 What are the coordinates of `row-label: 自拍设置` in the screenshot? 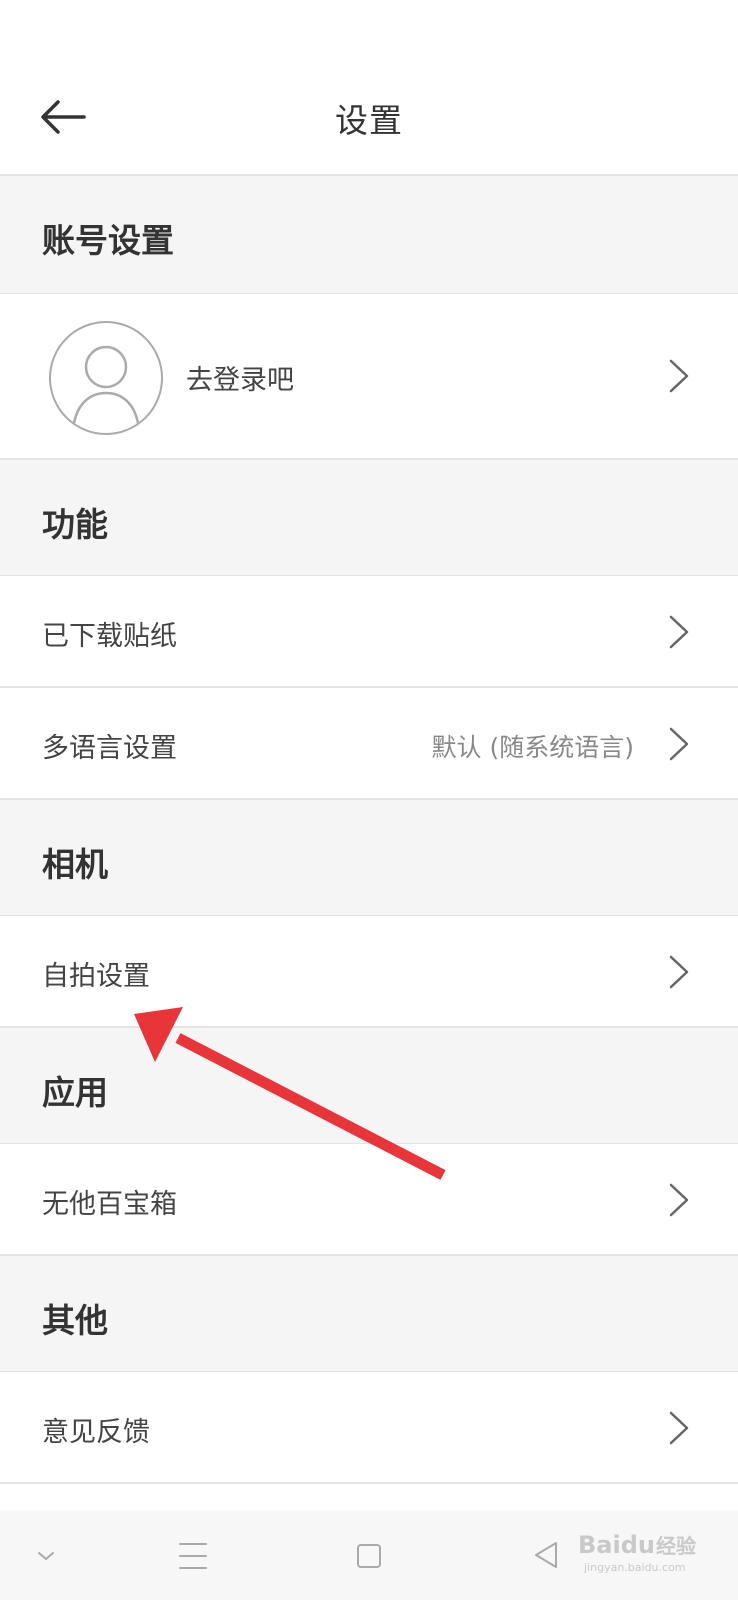 It's located at (96, 976).